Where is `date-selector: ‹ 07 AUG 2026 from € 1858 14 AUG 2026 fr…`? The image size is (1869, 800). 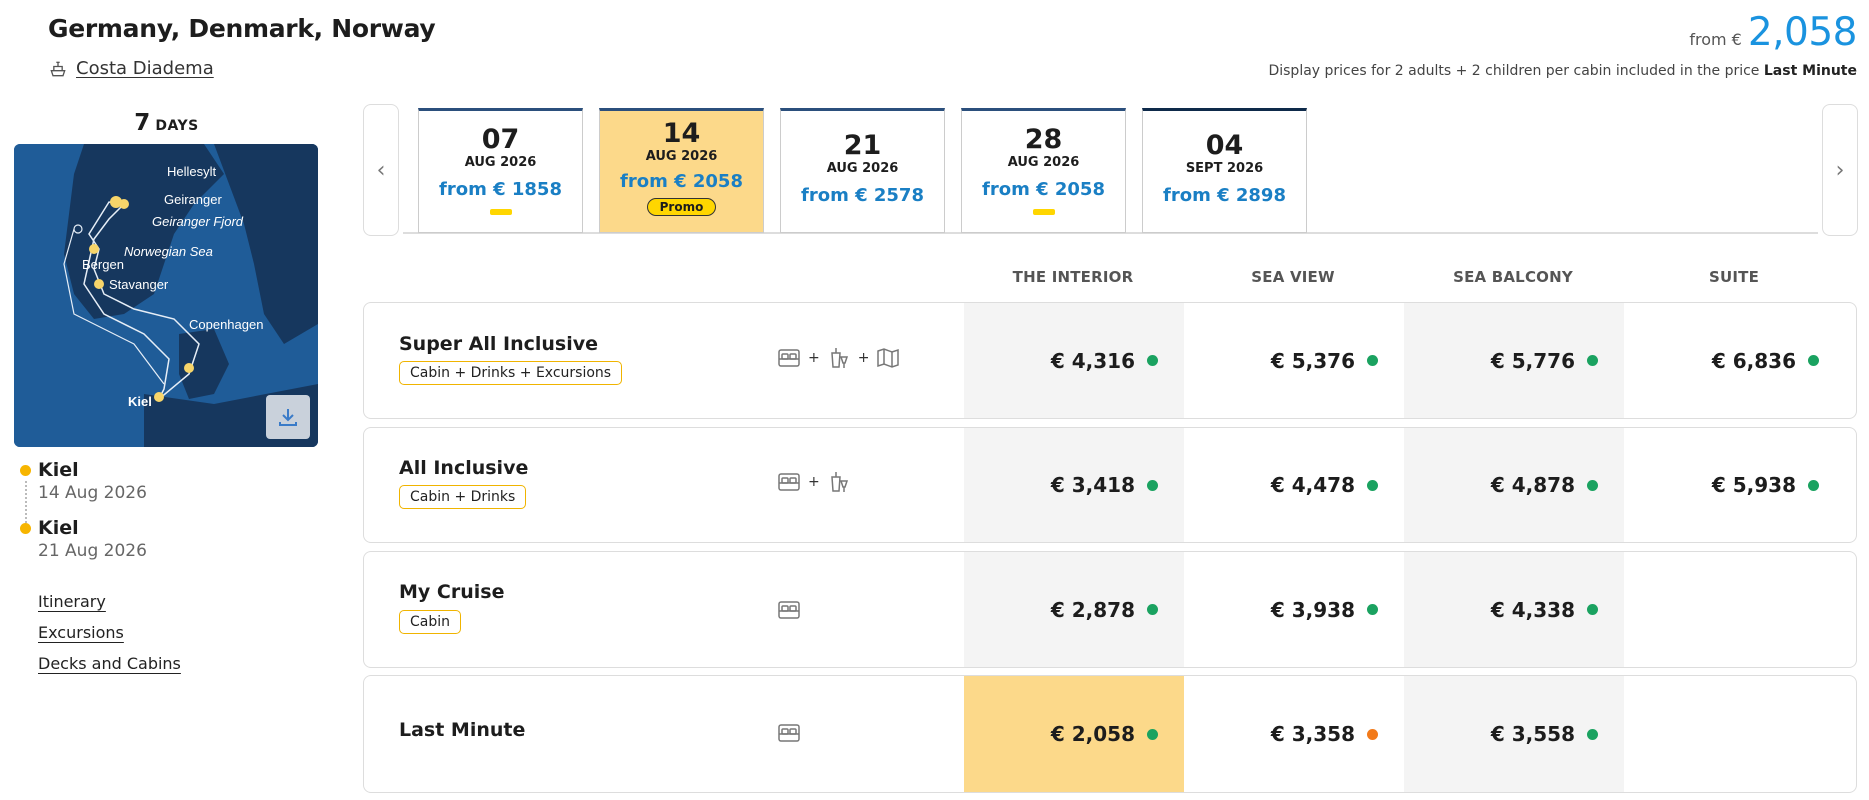
date-selector: ‹ 07 AUG 2026 from € 1858 14 AUG 2026 fr… is located at coordinates (1110, 171).